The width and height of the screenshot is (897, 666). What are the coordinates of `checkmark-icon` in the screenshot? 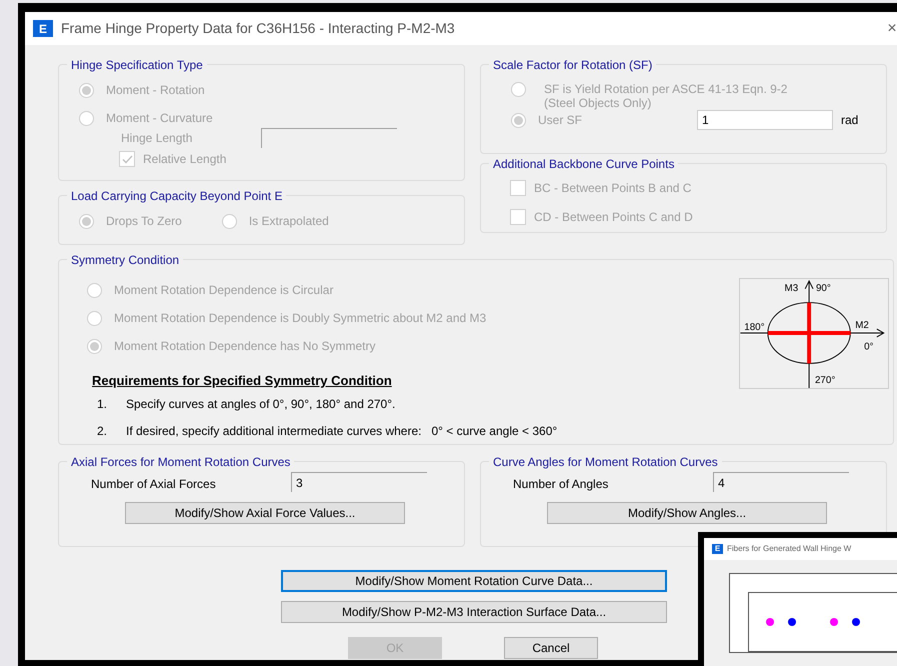 It's located at (127, 159).